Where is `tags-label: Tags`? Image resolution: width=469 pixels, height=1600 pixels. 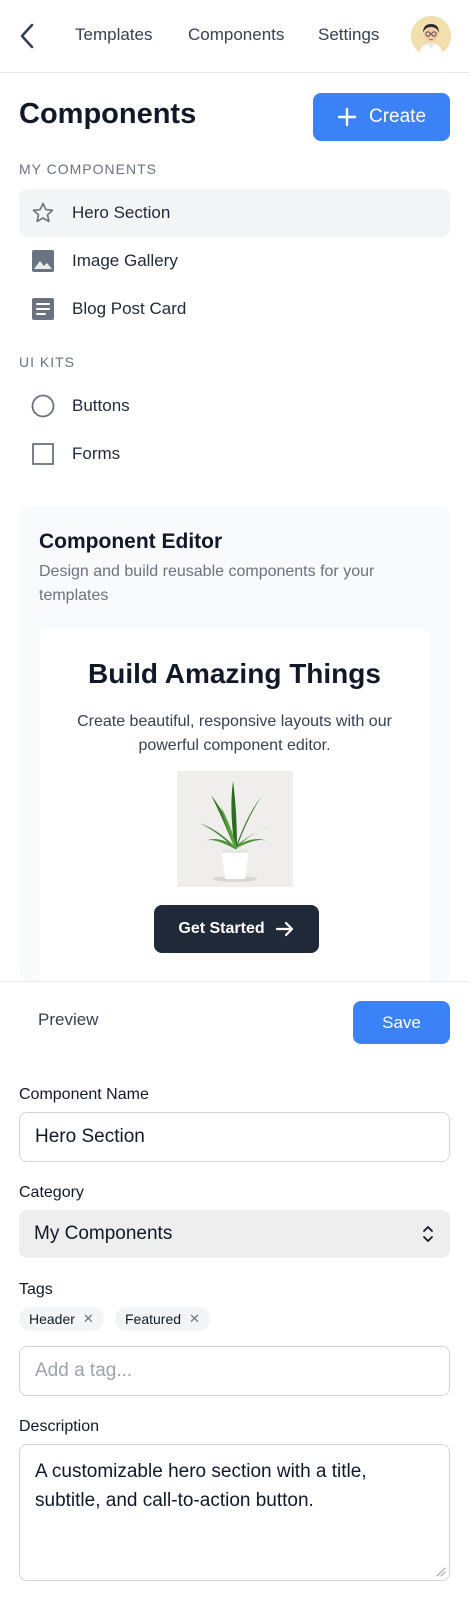
tags-label: Tags is located at coordinates (36, 1289).